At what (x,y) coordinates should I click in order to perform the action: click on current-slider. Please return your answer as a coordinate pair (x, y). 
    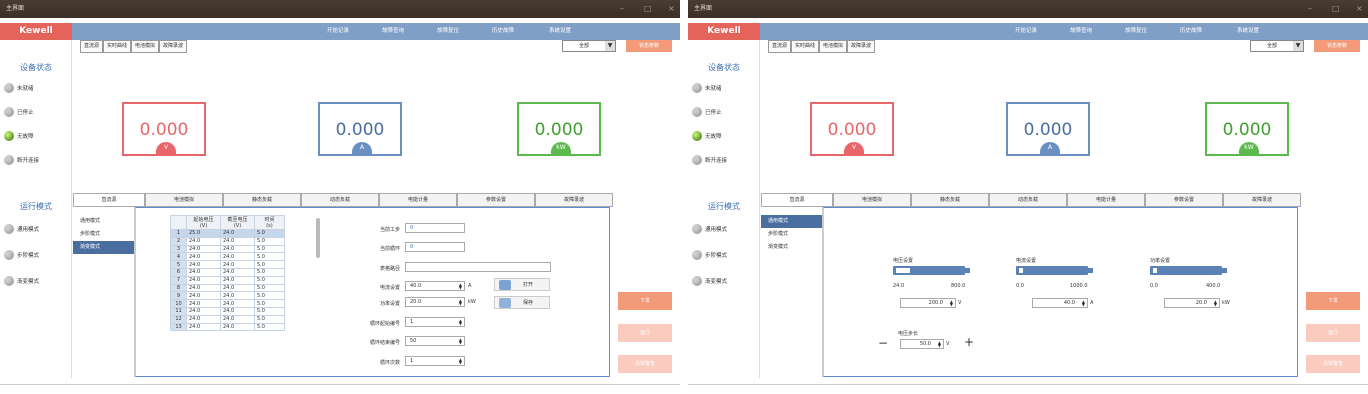
    Looking at the image, I should click on (1054, 270).